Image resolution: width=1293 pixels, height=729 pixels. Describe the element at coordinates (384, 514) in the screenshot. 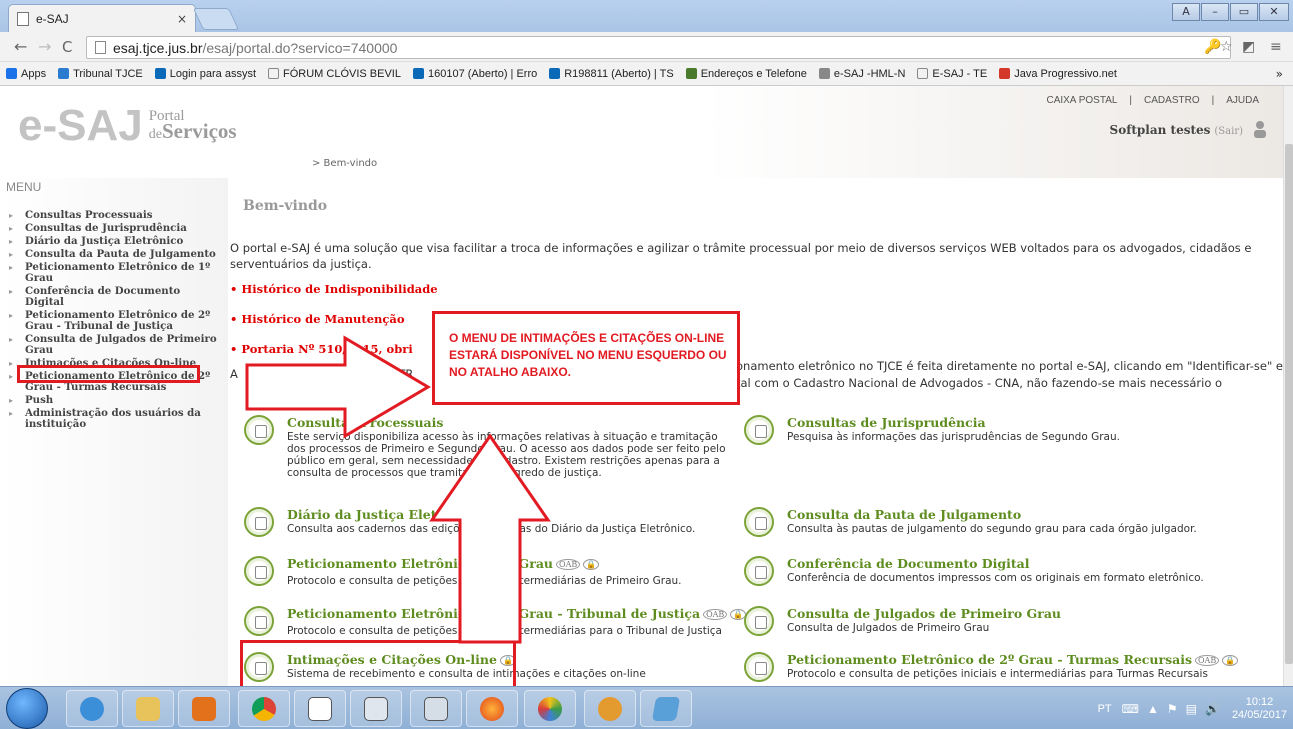

I see `service-title: Diário da Justiça Eletrônico` at that location.